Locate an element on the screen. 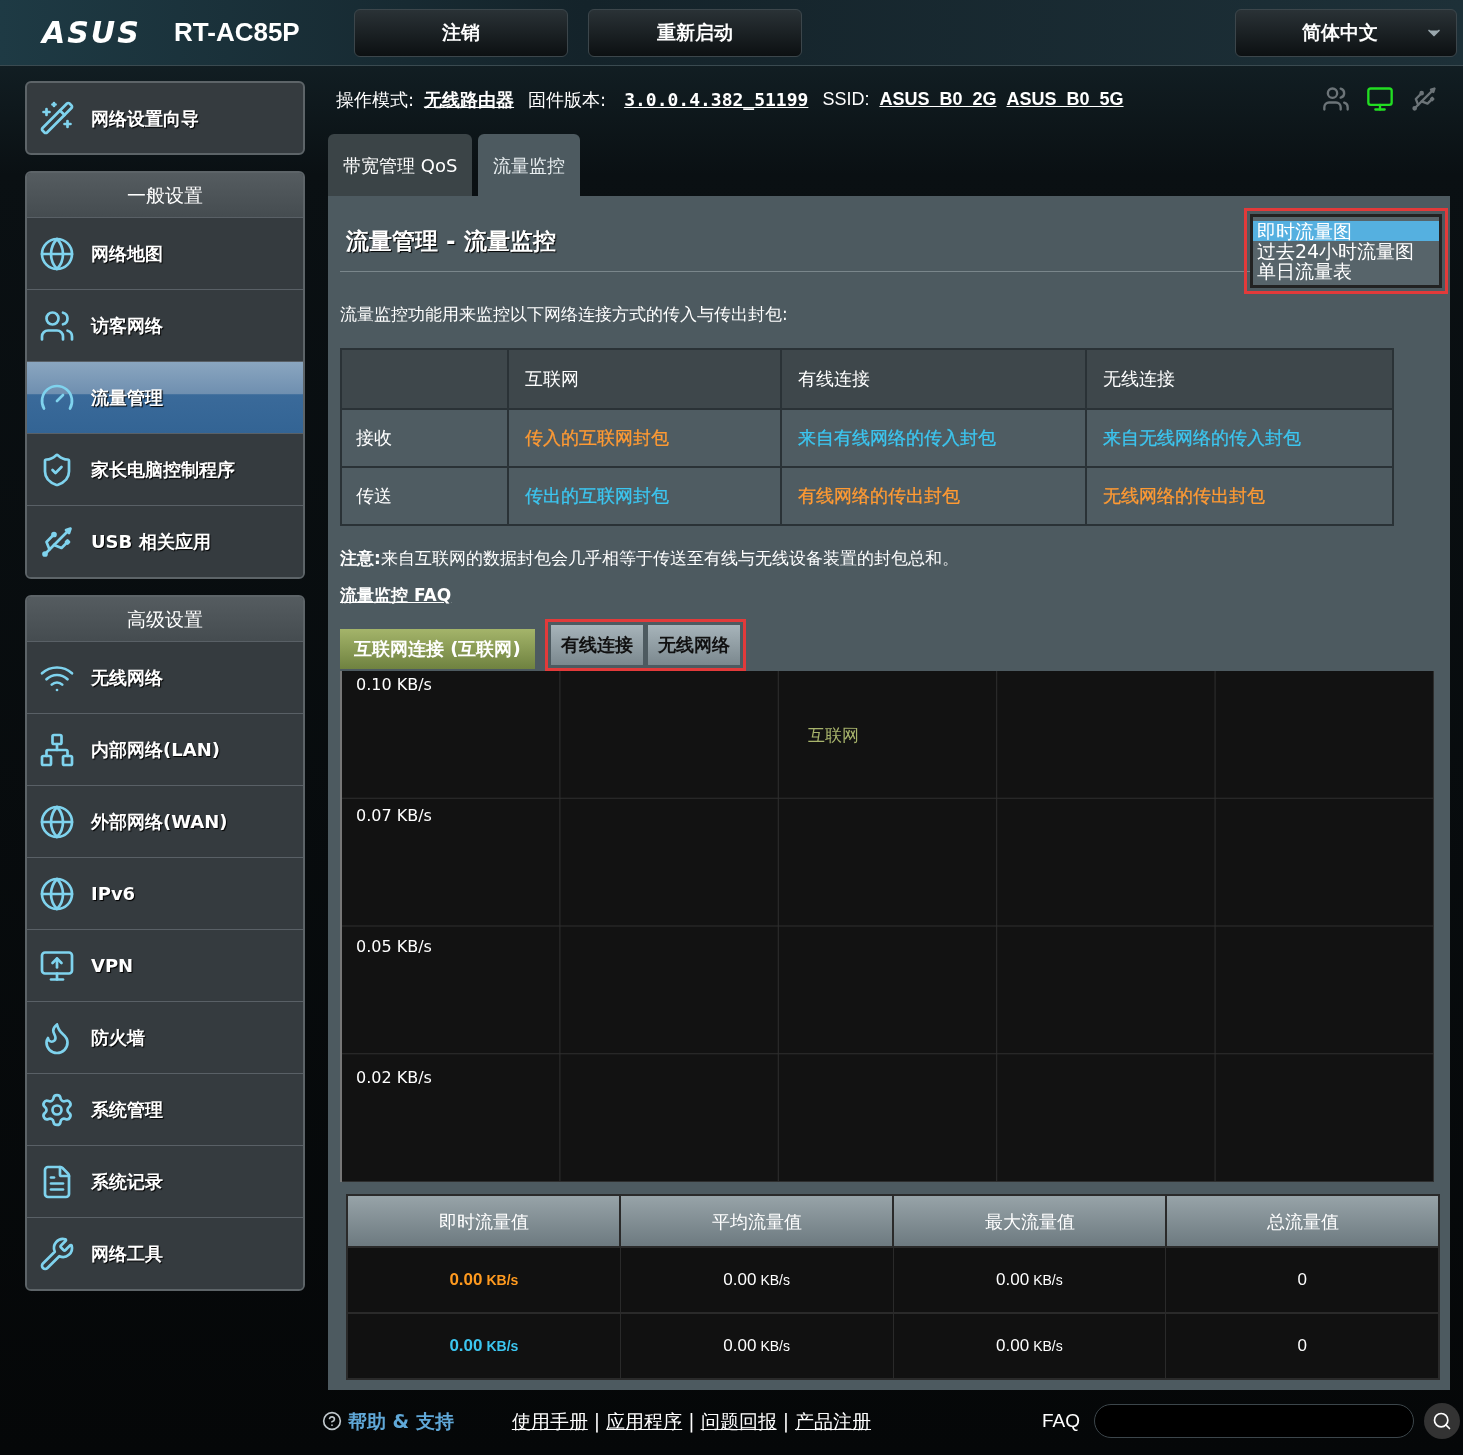 This screenshot has height=1455, width=1463. language-select: 简体中文 is located at coordinates (1346, 32).